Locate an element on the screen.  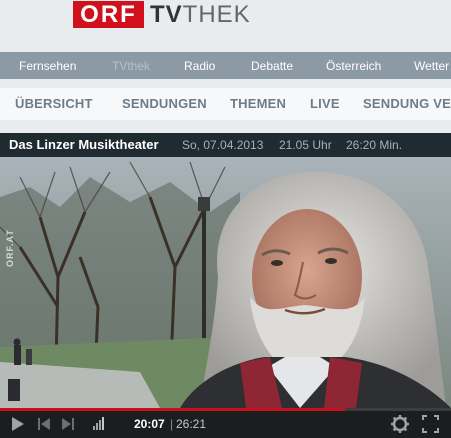
play-icon is located at coordinates (18, 424).